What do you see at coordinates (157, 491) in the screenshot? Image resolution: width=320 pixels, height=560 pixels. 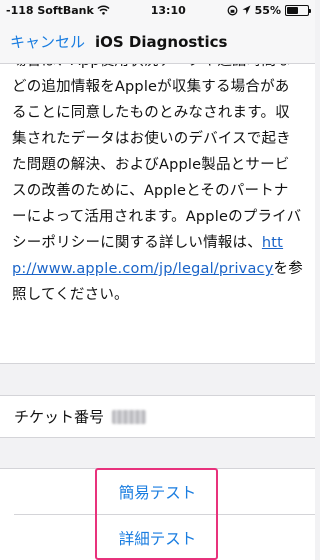 I see `quick-test-button: 簡易テスト` at bounding box center [157, 491].